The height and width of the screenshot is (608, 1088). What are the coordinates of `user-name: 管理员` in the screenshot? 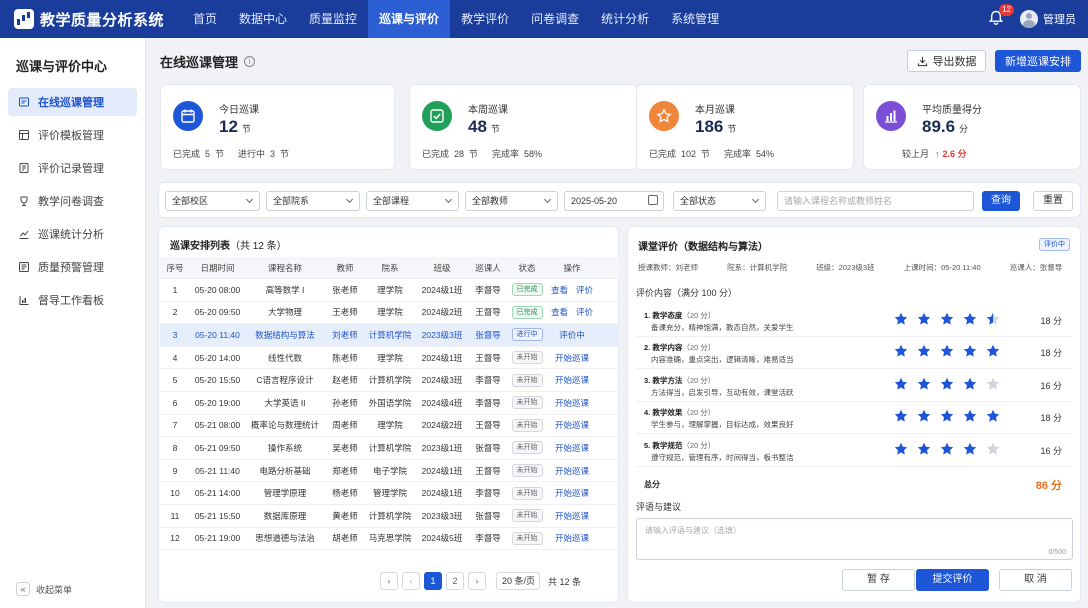 It's located at (1059, 19).